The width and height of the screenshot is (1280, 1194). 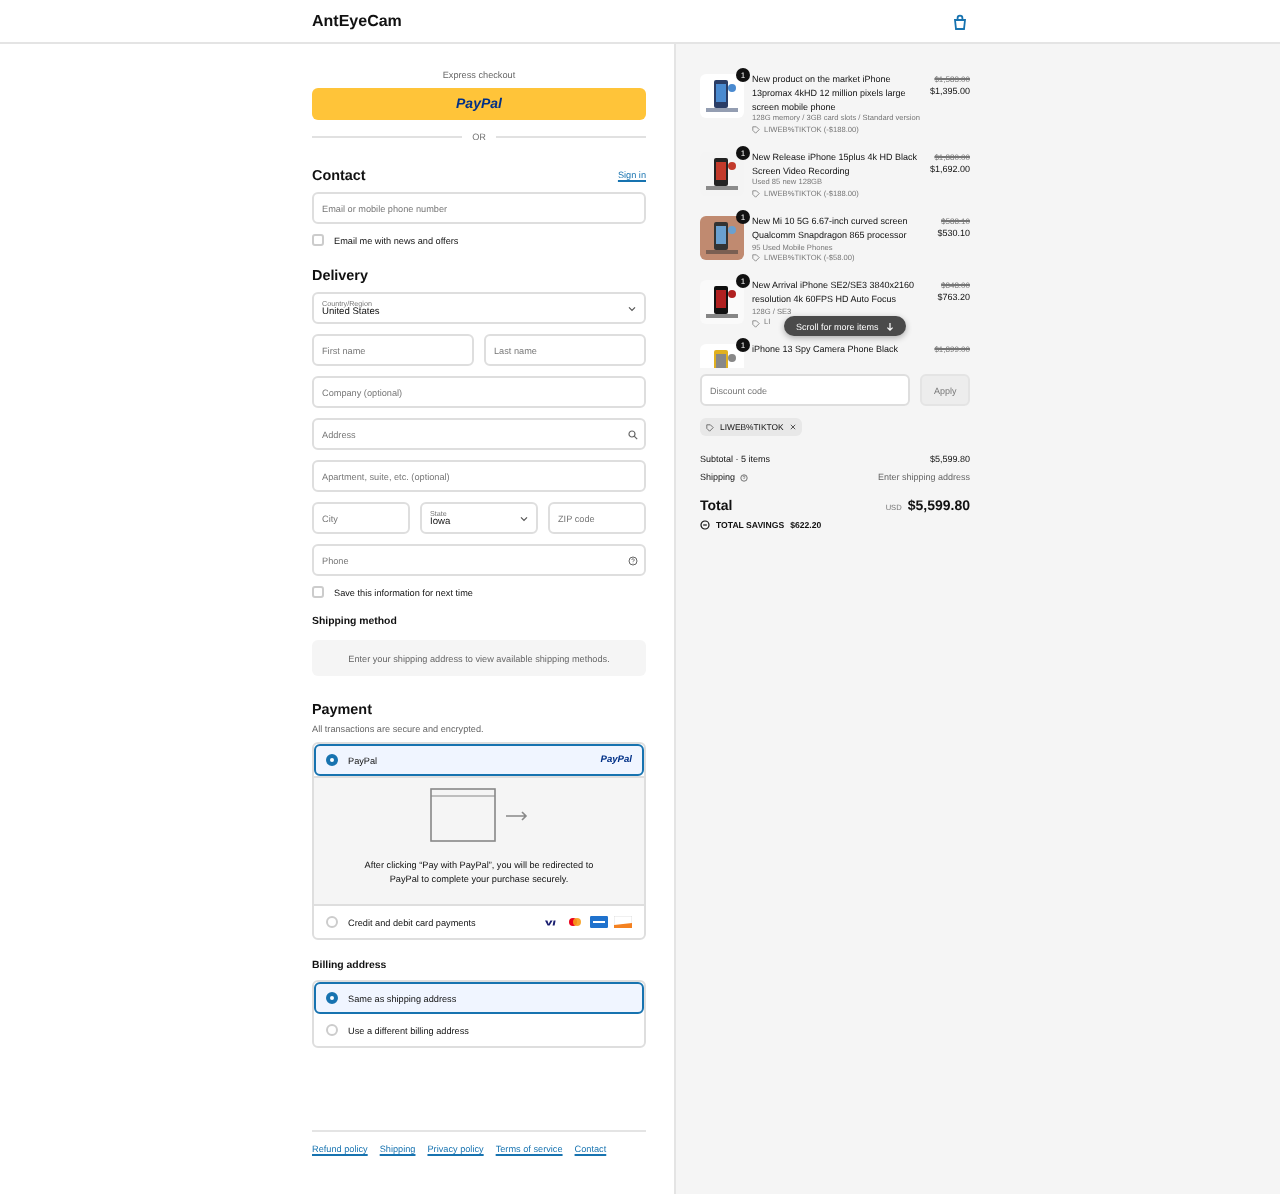 I want to click on visa-icon, so click(x=551, y=922).